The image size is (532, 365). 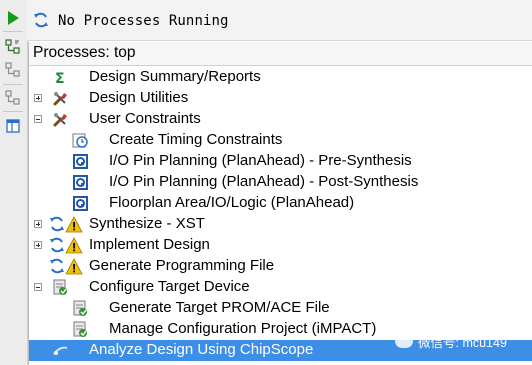 I want to click on process-item-label: Configure Target Device, so click(x=169, y=286).